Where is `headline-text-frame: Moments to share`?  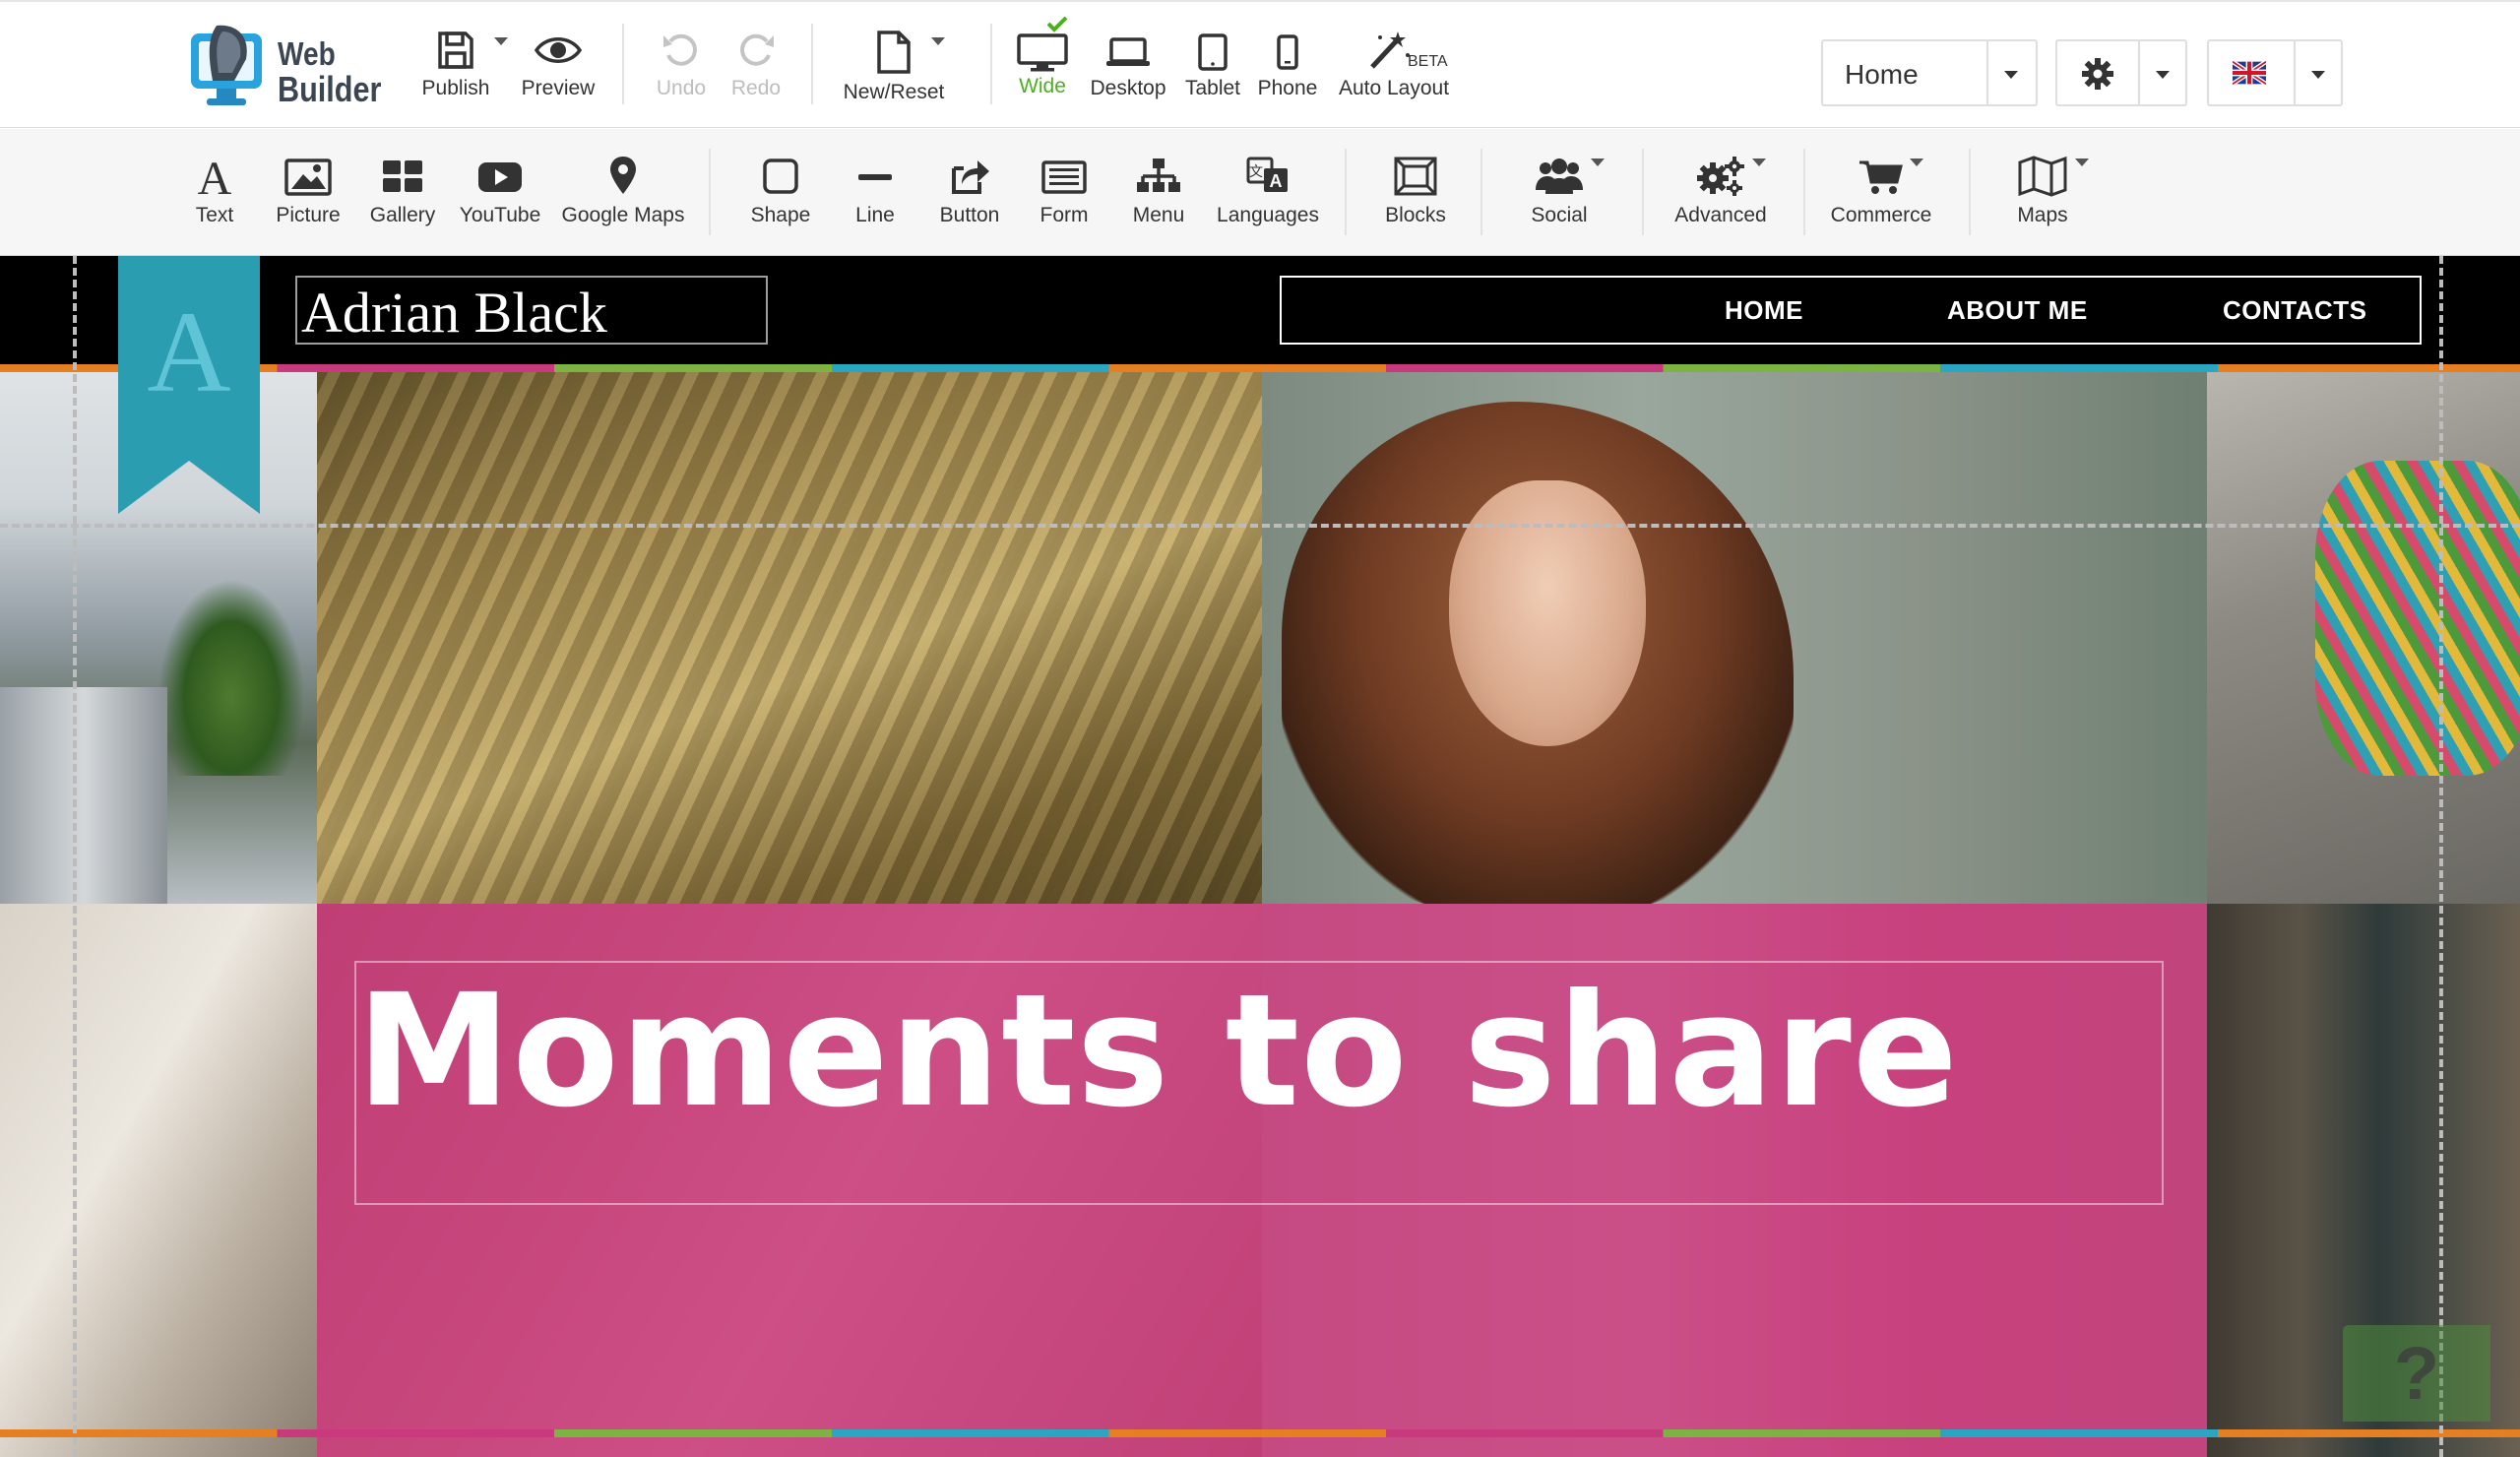
headline-text-frame: Moments to share is located at coordinates (1259, 1083).